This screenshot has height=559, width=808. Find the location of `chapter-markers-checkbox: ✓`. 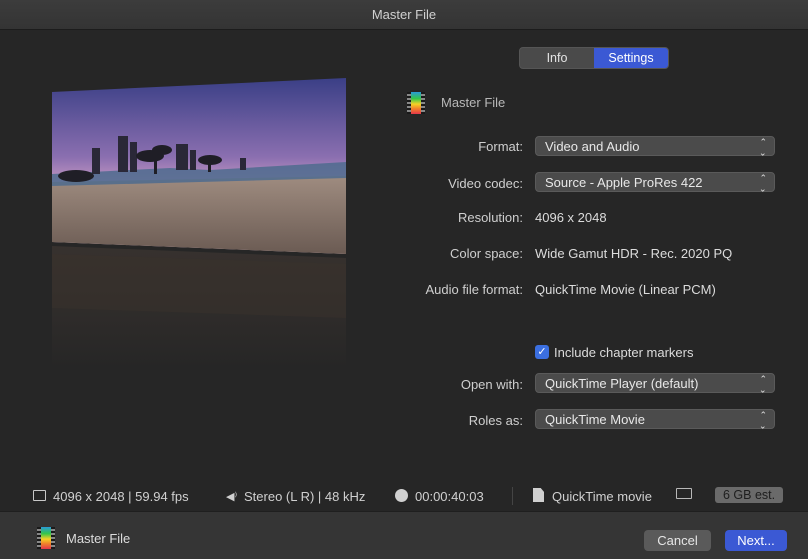

chapter-markers-checkbox: ✓ is located at coordinates (542, 352).